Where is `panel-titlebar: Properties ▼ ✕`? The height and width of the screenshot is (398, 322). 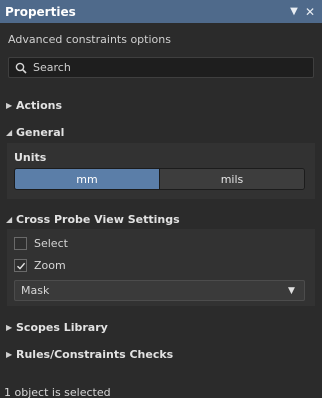 panel-titlebar: Properties ▼ ✕ is located at coordinates (161, 11).